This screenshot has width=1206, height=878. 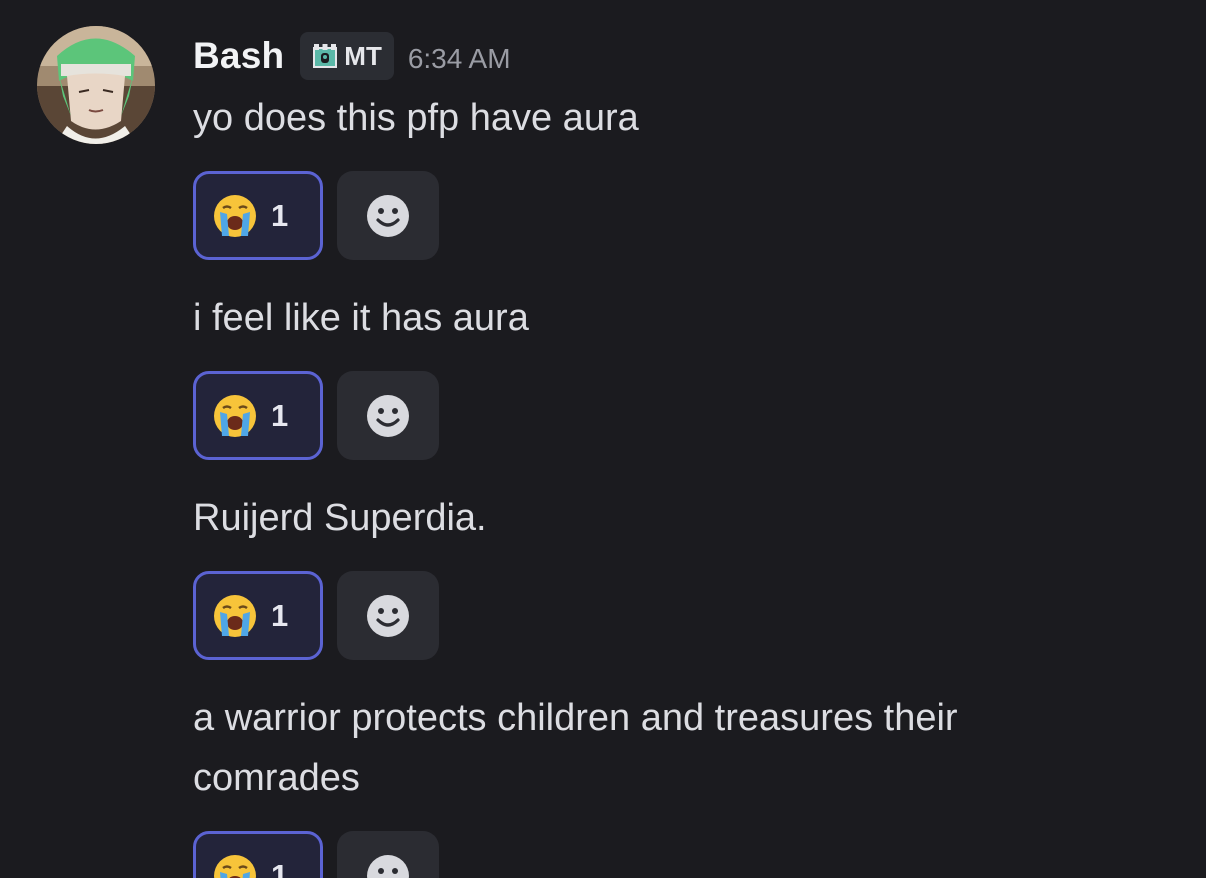 What do you see at coordinates (416, 118) in the screenshot?
I see `message-text: yo does this pfp have aura` at bounding box center [416, 118].